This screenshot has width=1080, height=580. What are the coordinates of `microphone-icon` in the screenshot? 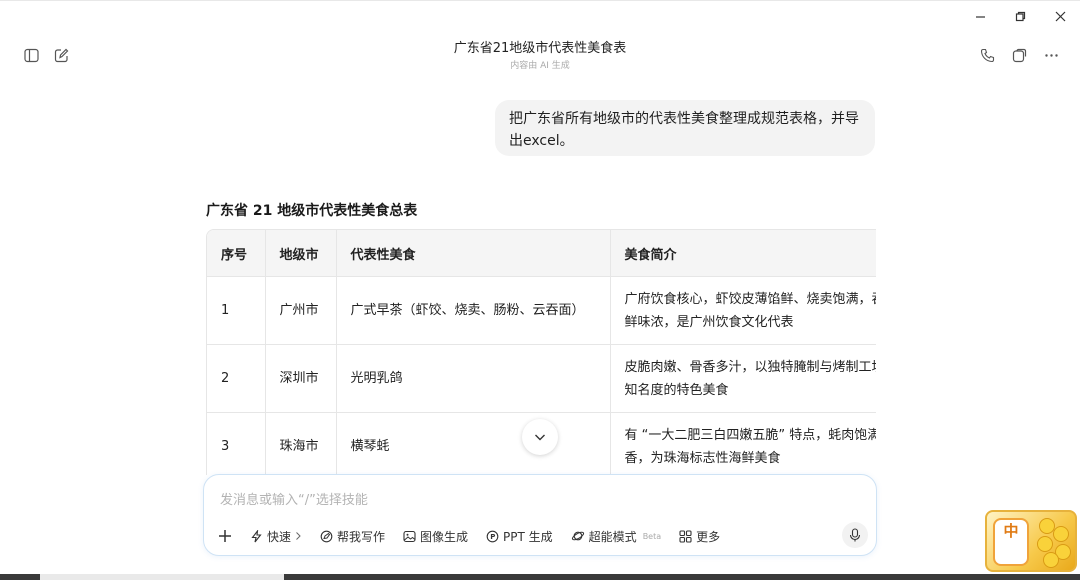 It's located at (855, 535).